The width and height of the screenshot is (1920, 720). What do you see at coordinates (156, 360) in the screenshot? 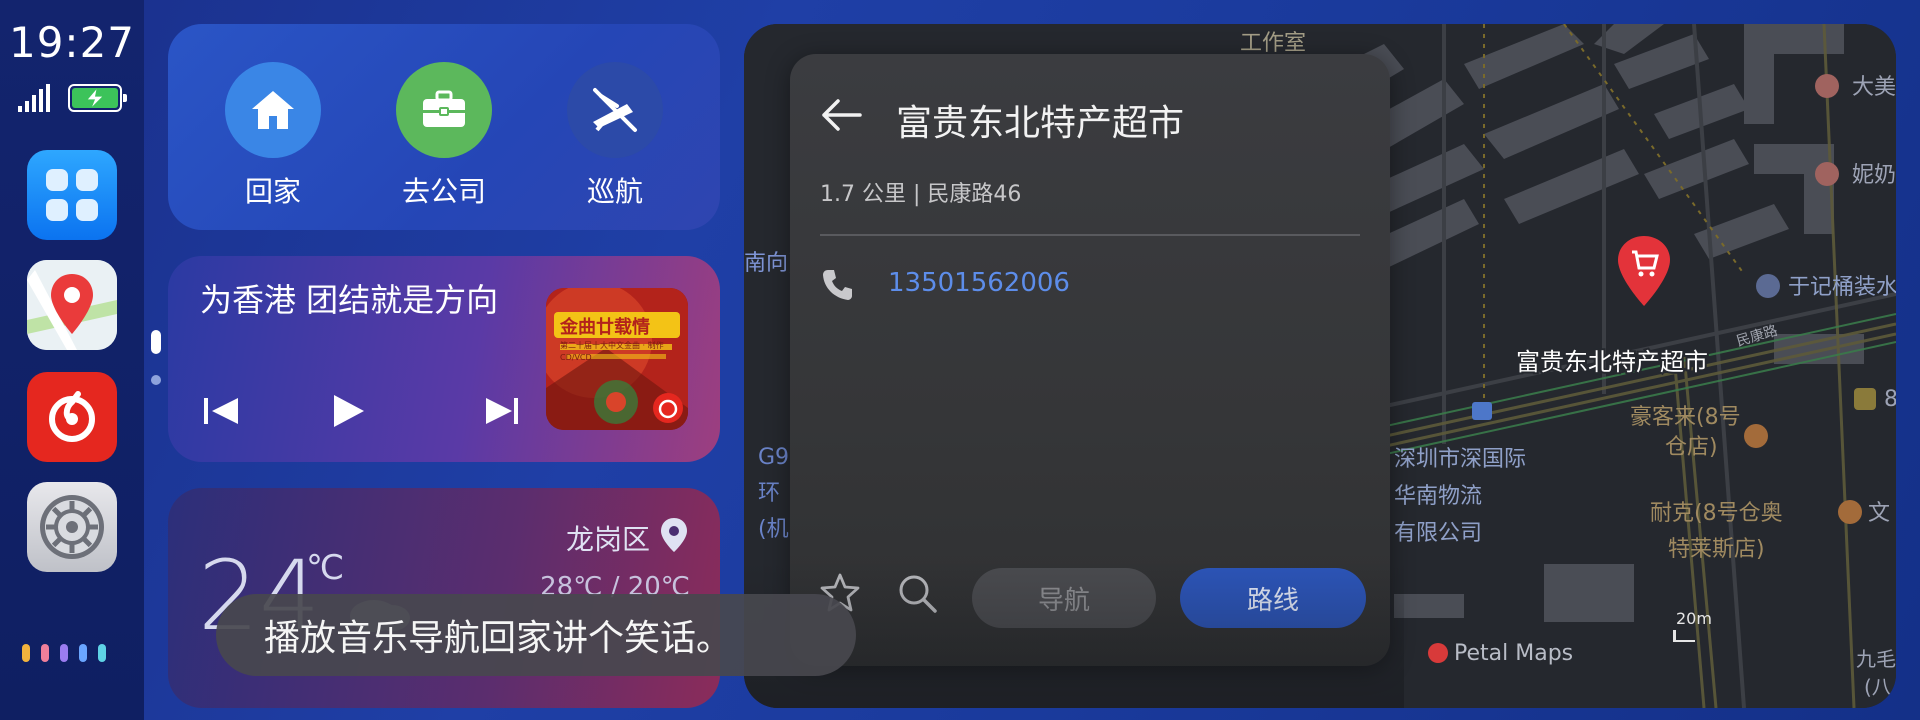
I see `page-indicator` at bounding box center [156, 360].